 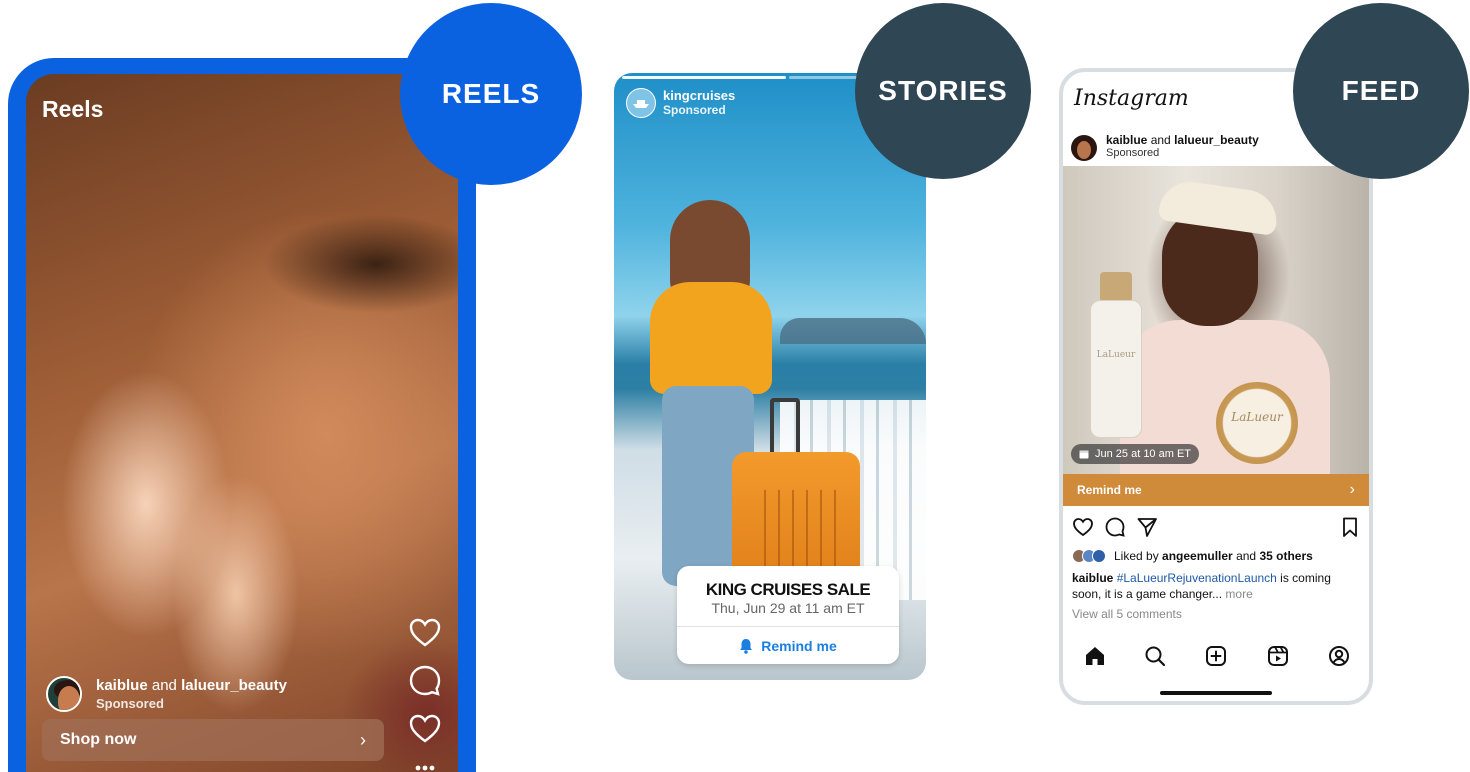 I want to click on instagram-logo: Instagram, so click(x=1131, y=98).